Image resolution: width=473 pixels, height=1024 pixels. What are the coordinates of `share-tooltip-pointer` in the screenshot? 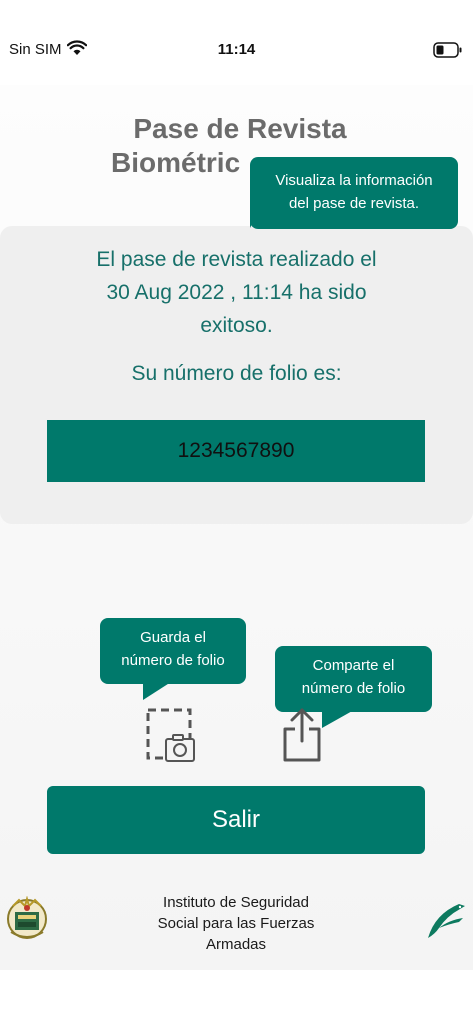 It's located at (338, 719).